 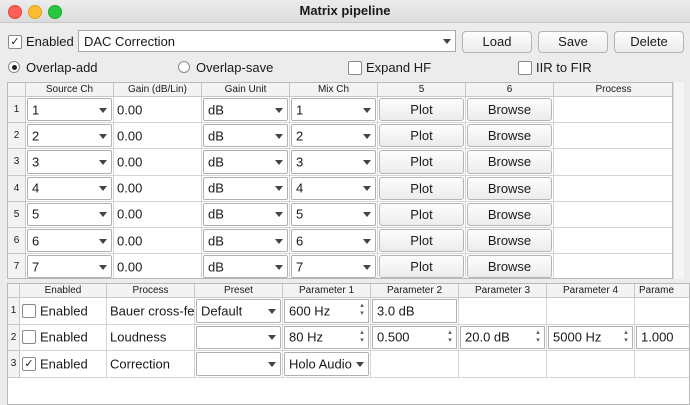 What do you see at coordinates (239, 291) in the screenshot?
I see `process-col-header: Preset` at bounding box center [239, 291].